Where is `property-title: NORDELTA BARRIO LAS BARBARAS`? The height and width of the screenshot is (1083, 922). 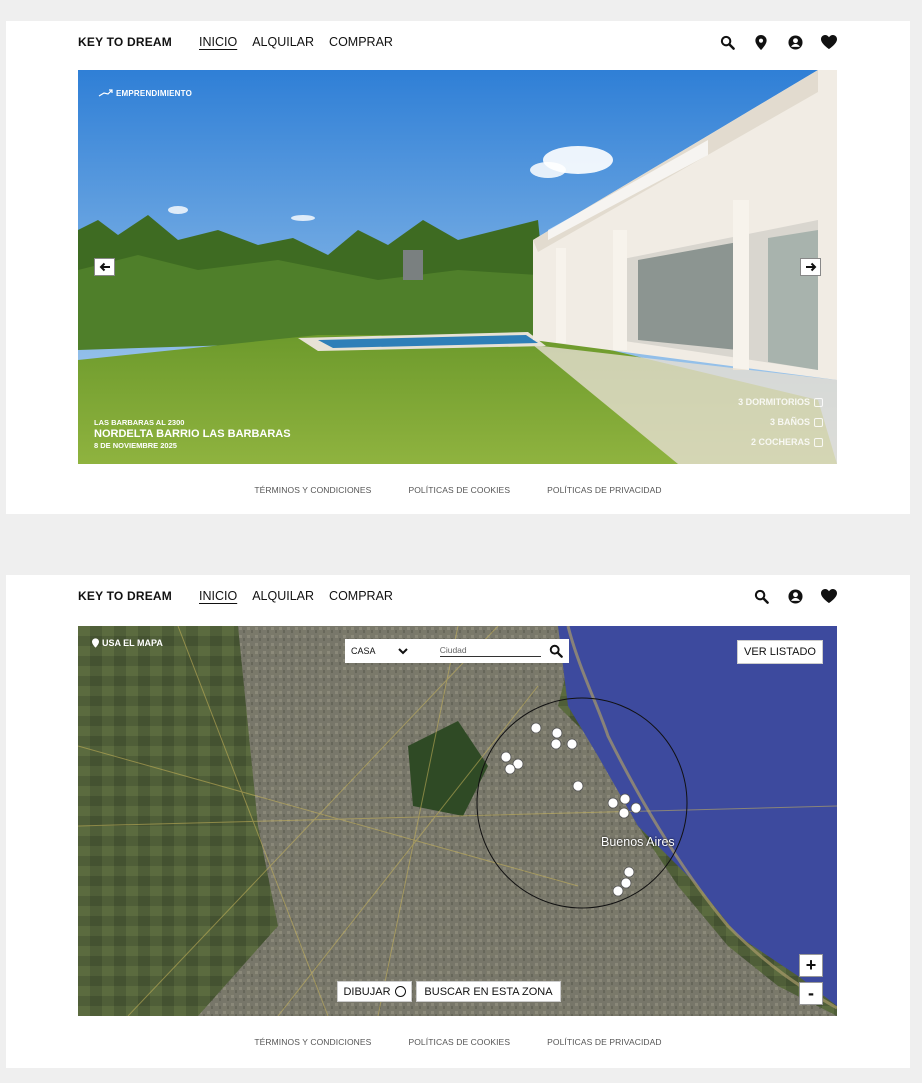 property-title: NORDELTA BARRIO LAS BARBARAS is located at coordinates (192, 434).